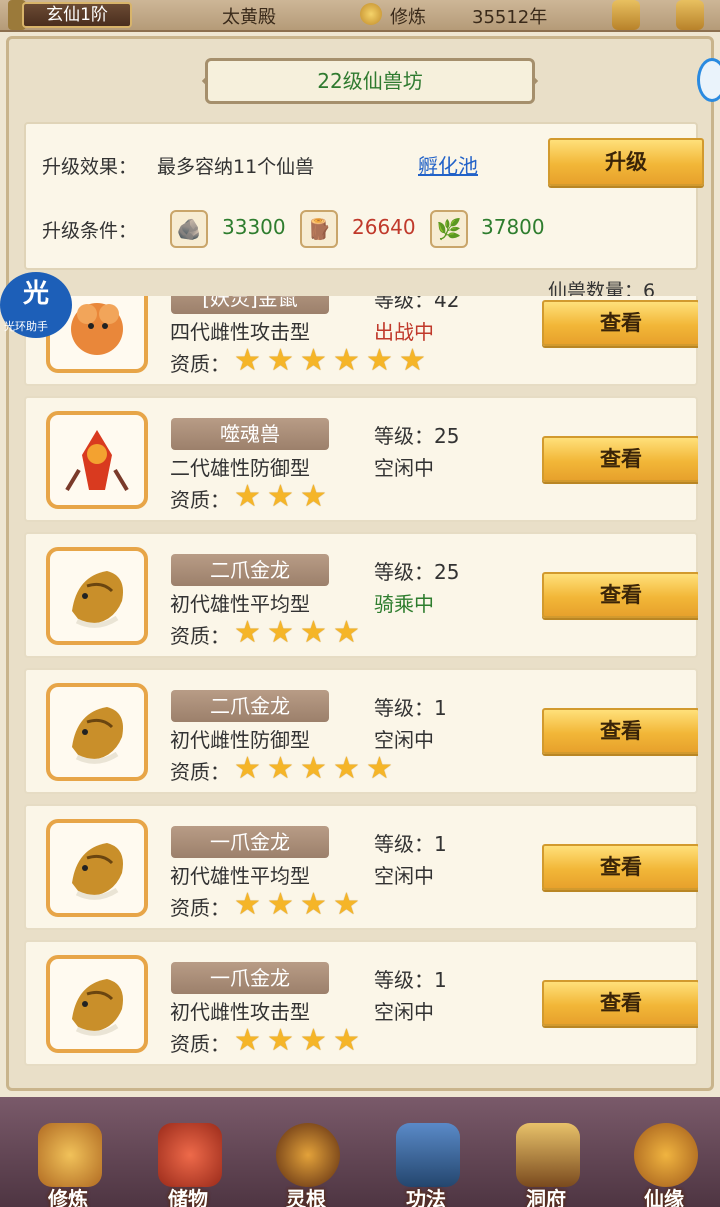 The height and width of the screenshot is (1207, 720). I want to click on herb-cost: 37800, so click(513, 227).